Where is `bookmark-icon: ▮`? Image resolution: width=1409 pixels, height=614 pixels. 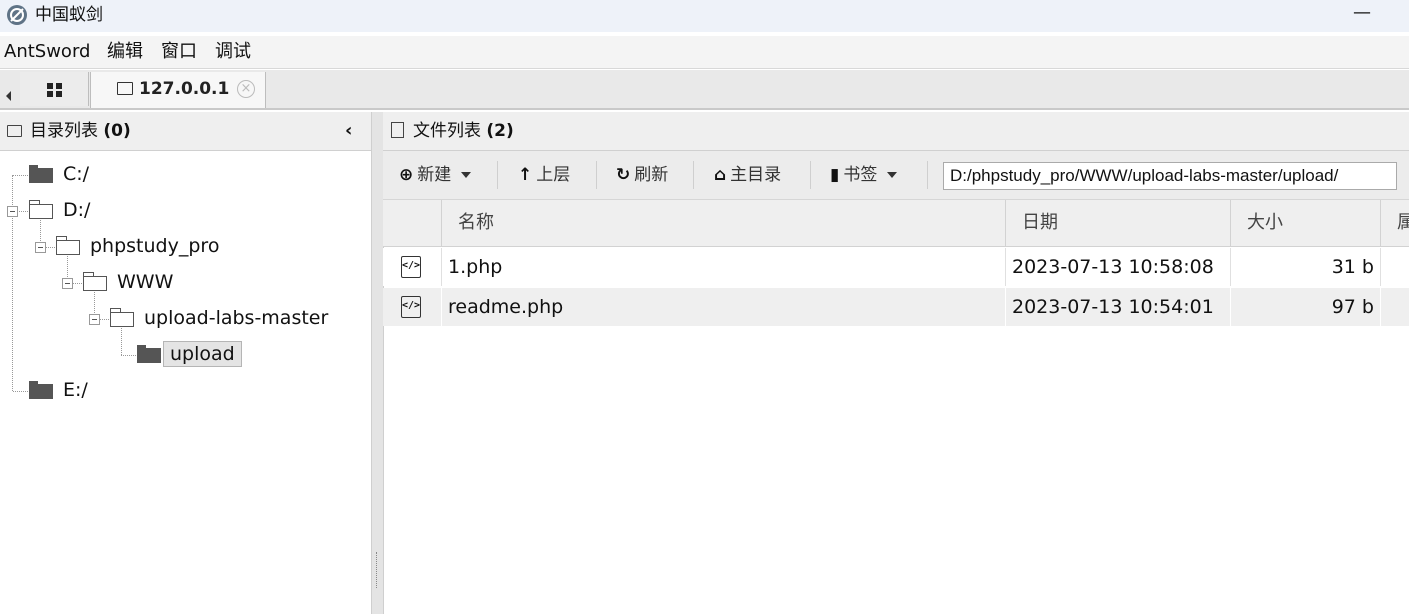 bookmark-icon: ▮ is located at coordinates (835, 175).